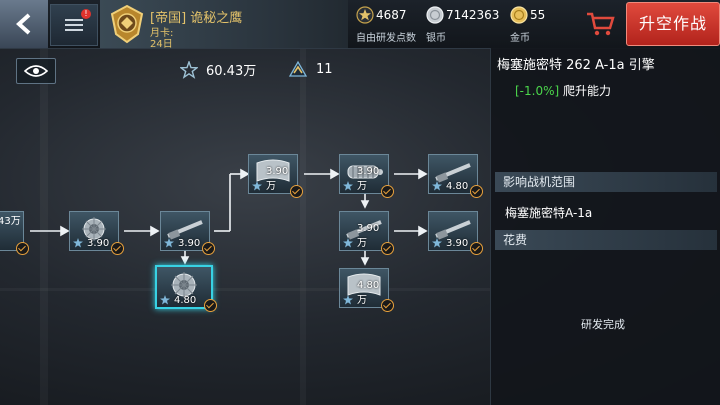 Image resolution: width=720 pixels, height=405 pixels. I want to click on cost-header: 花费, so click(606, 240).